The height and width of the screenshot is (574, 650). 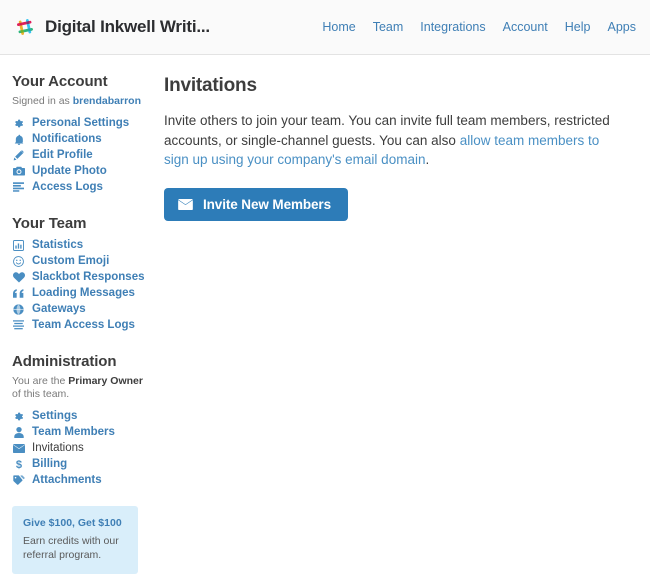 What do you see at coordinates (81, 416) in the screenshot?
I see `sidebar-item-settings: Settings` at bounding box center [81, 416].